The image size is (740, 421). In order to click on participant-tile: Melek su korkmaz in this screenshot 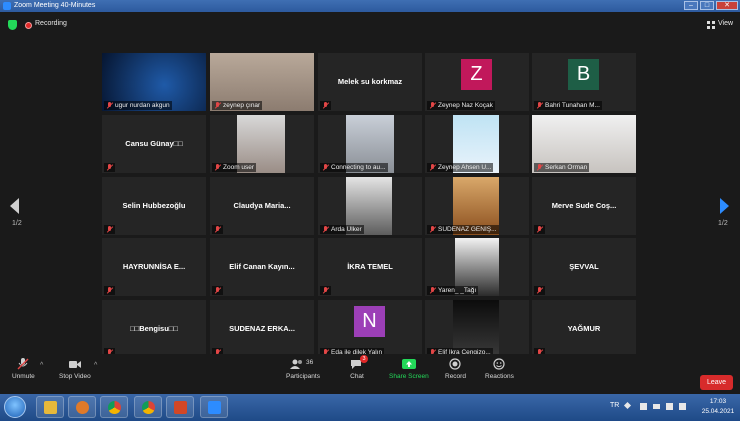, I will do `click(370, 82)`.